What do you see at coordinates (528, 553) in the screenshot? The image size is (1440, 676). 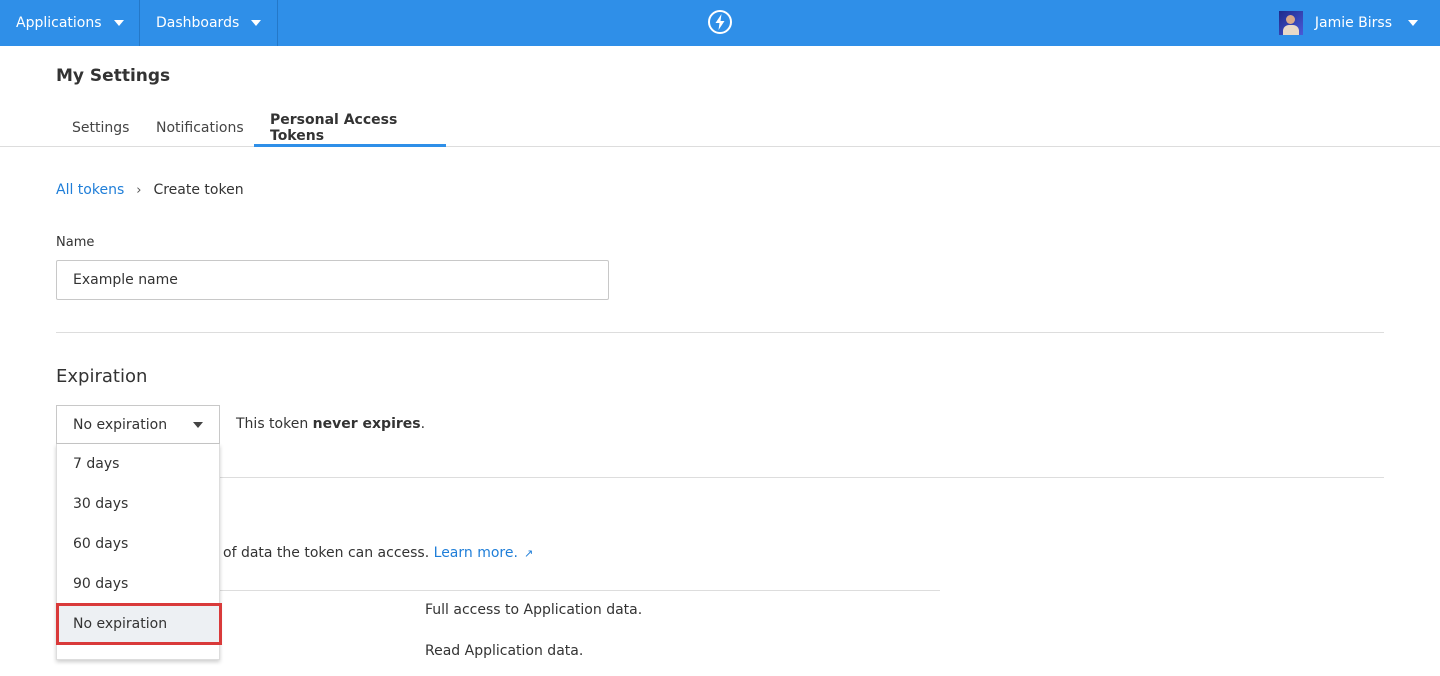 I see `external-link-icon: ↗` at bounding box center [528, 553].